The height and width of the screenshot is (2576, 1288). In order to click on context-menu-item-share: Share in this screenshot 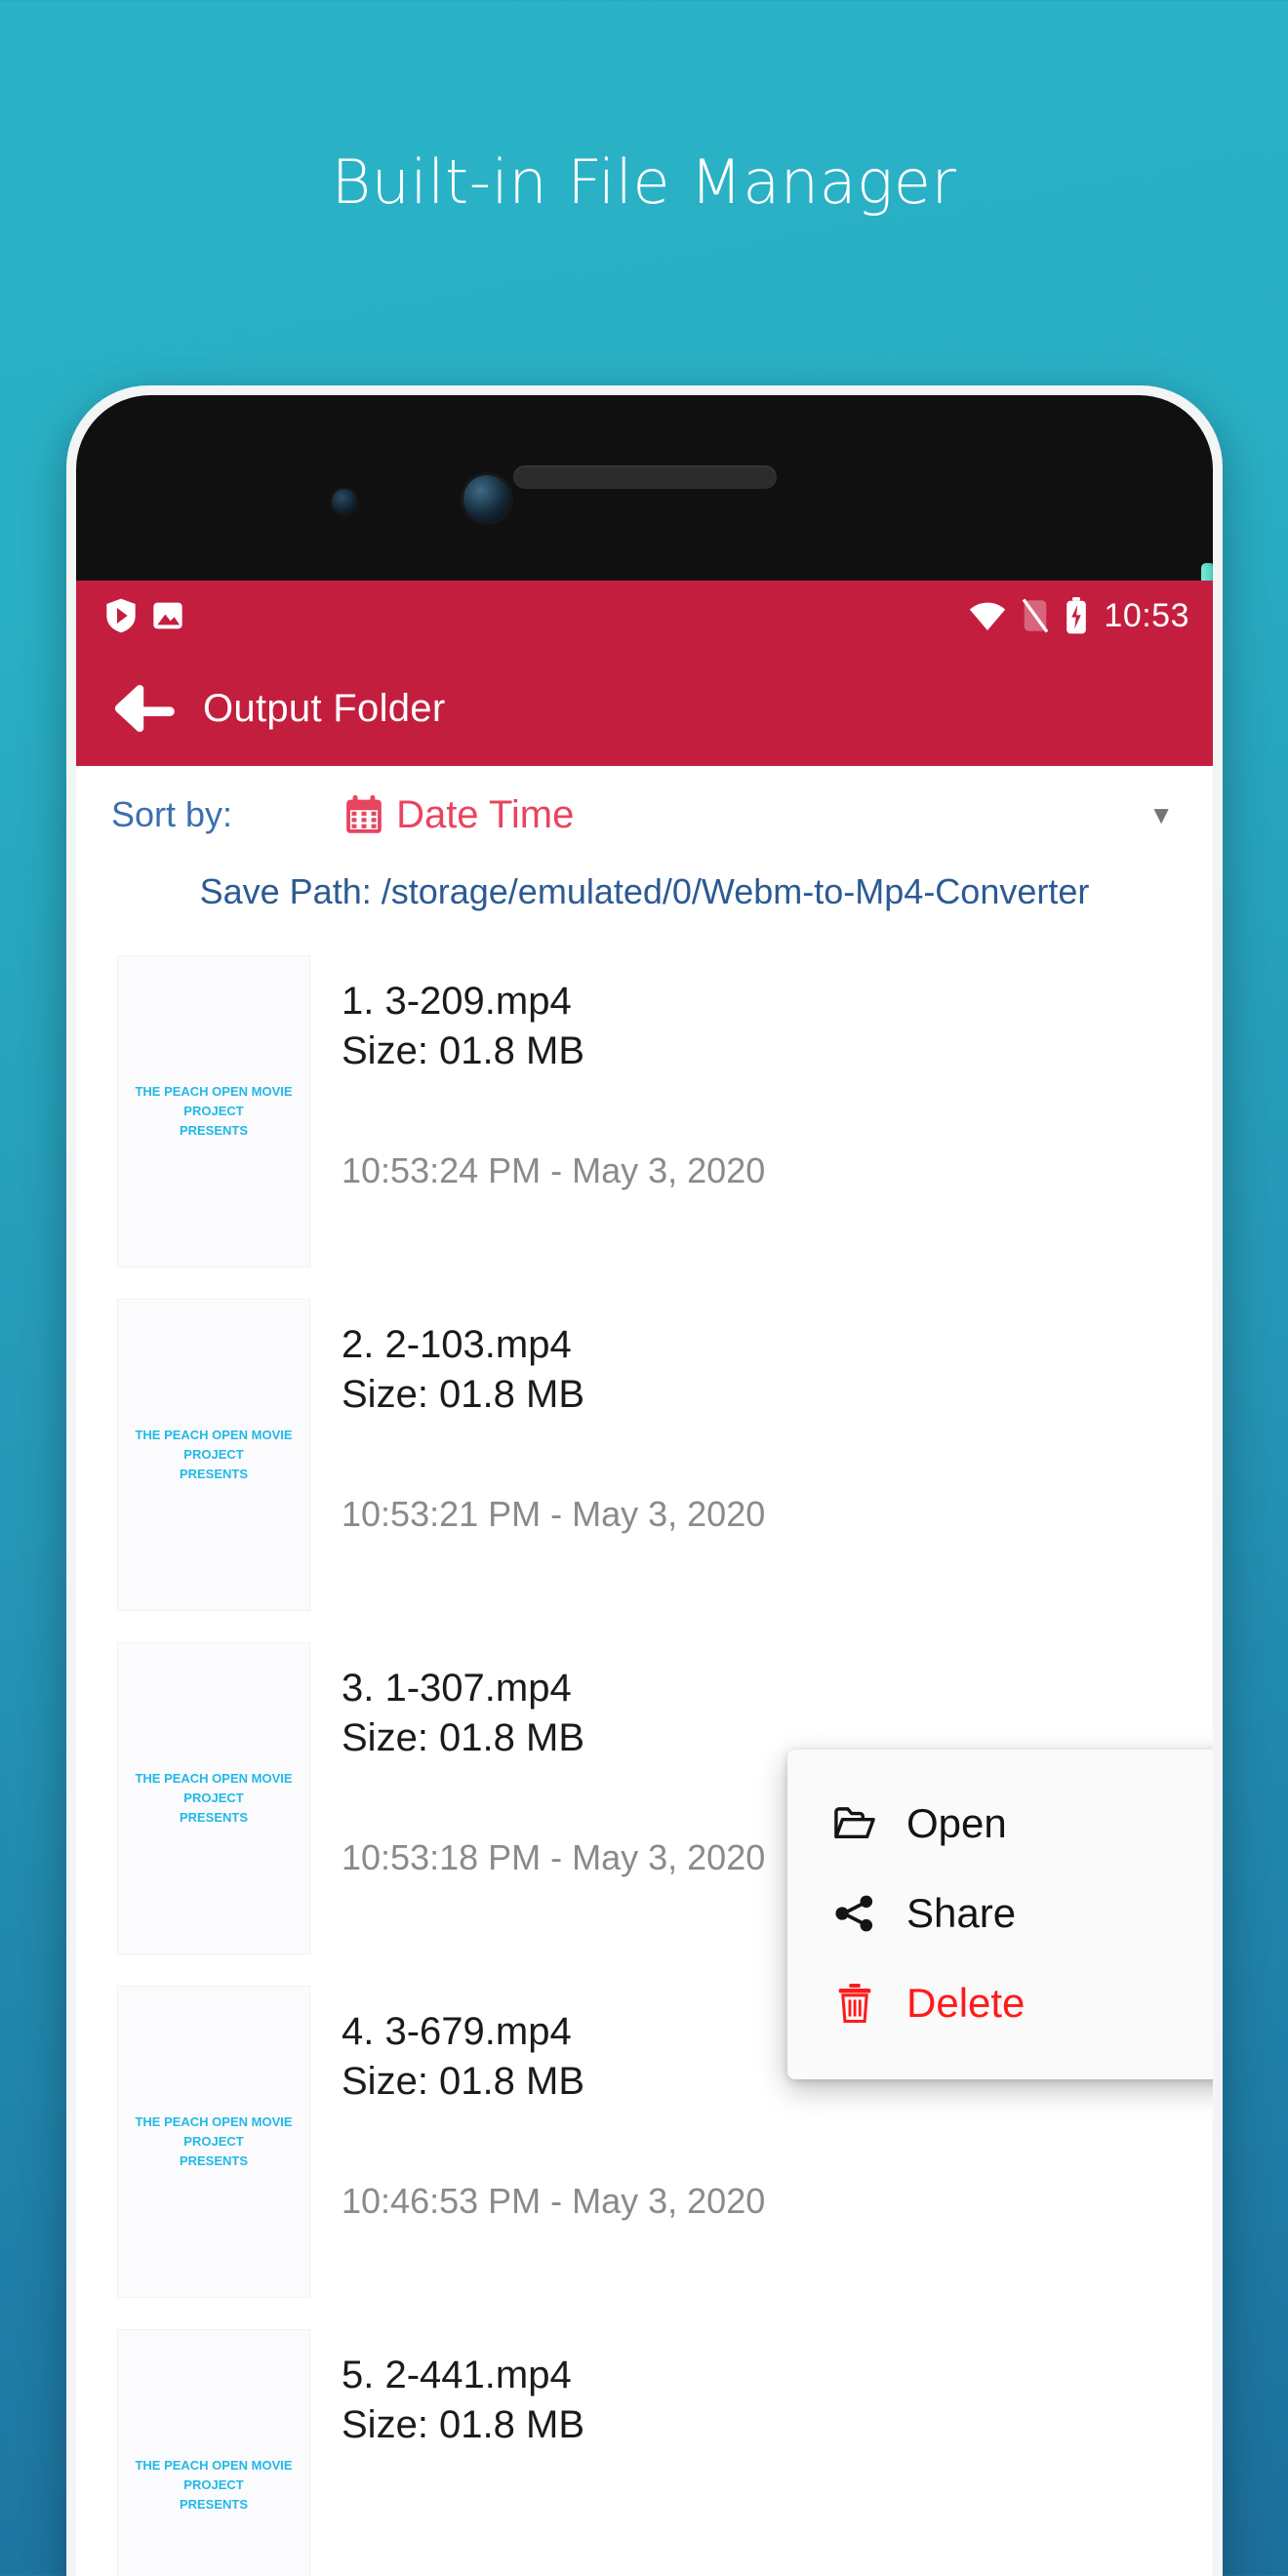, I will do `click(1000, 1913)`.